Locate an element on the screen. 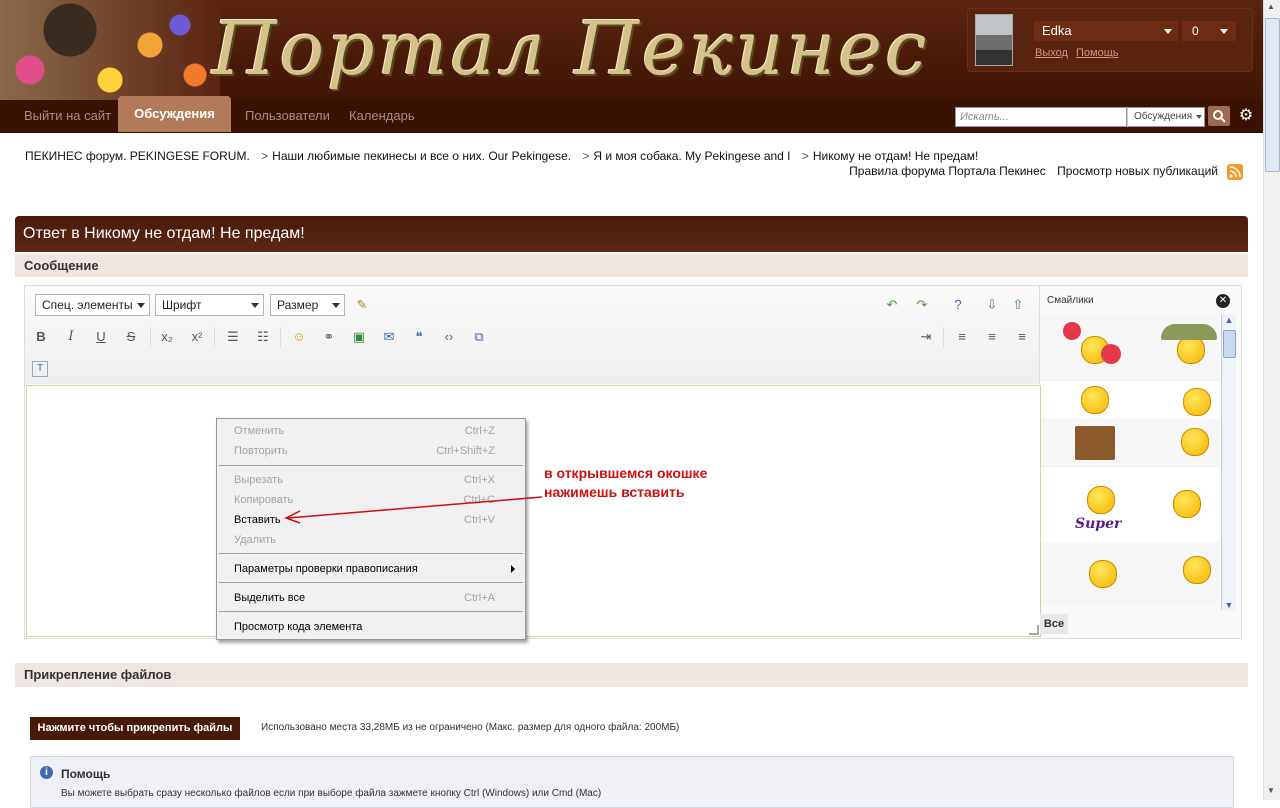  superscript-icon: x² is located at coordinates (197, 337).